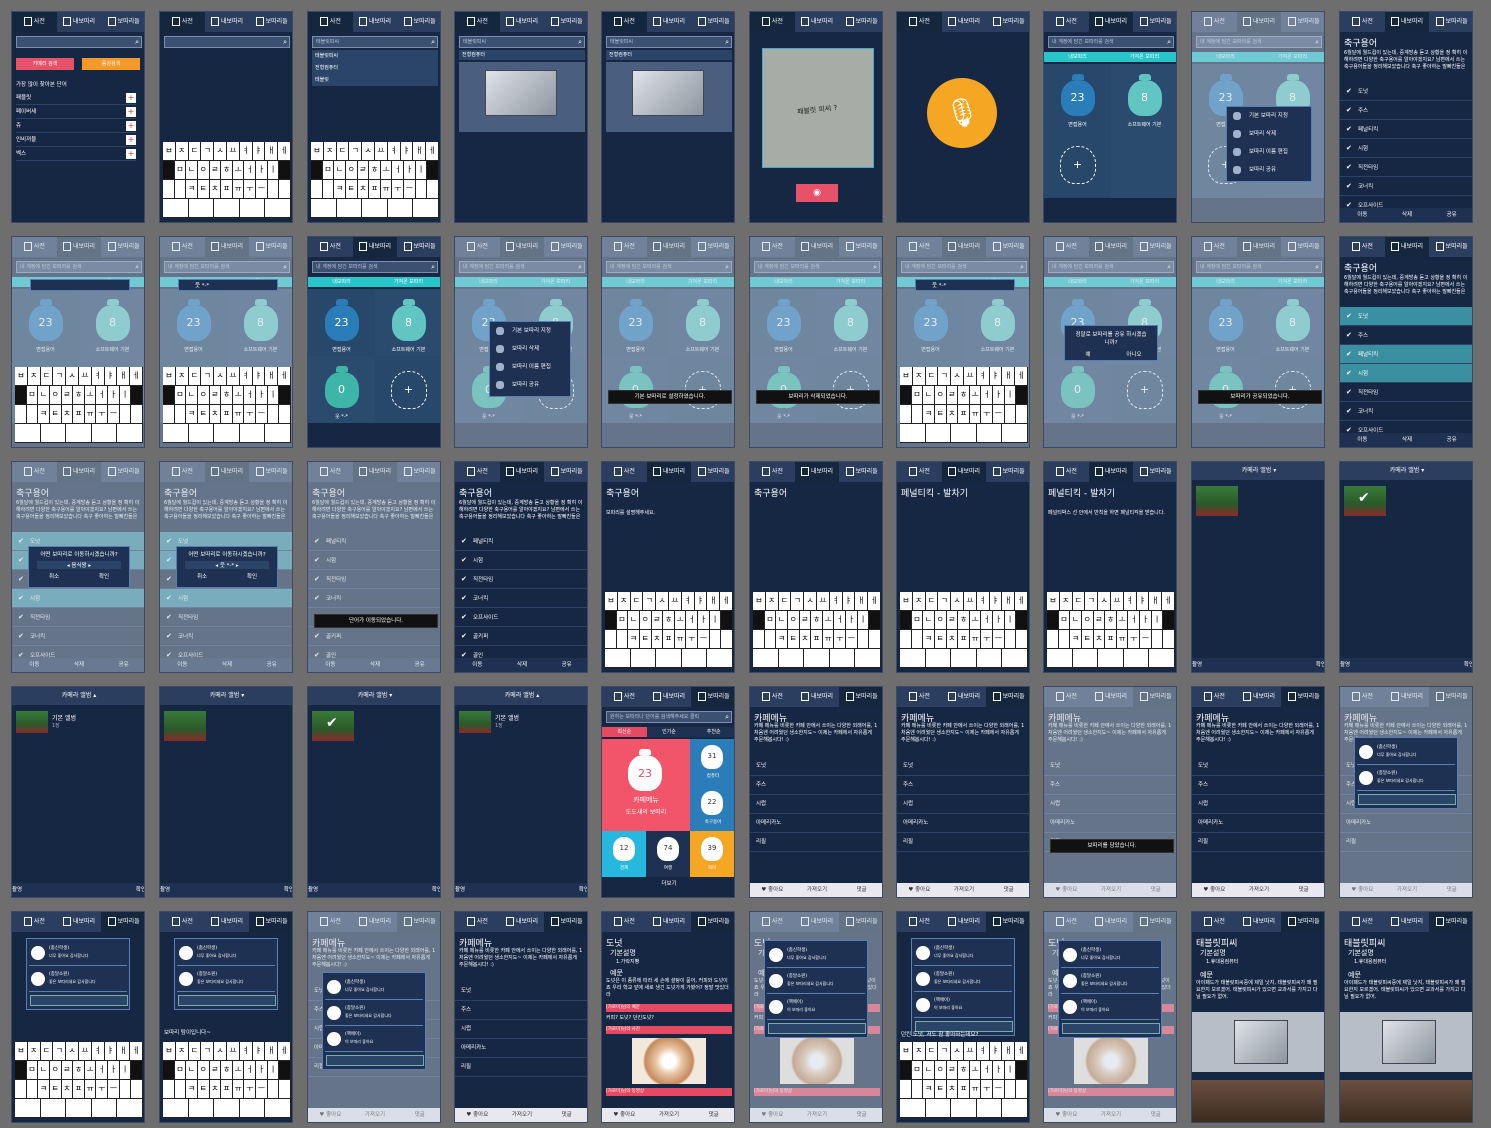 This screenshot has width=1491, height=1128. What do you see at coordinates (79, 565) in the screenshot?
I see `move-target: ◂ 음식왕 ▸` at bounding box center [79, 565].